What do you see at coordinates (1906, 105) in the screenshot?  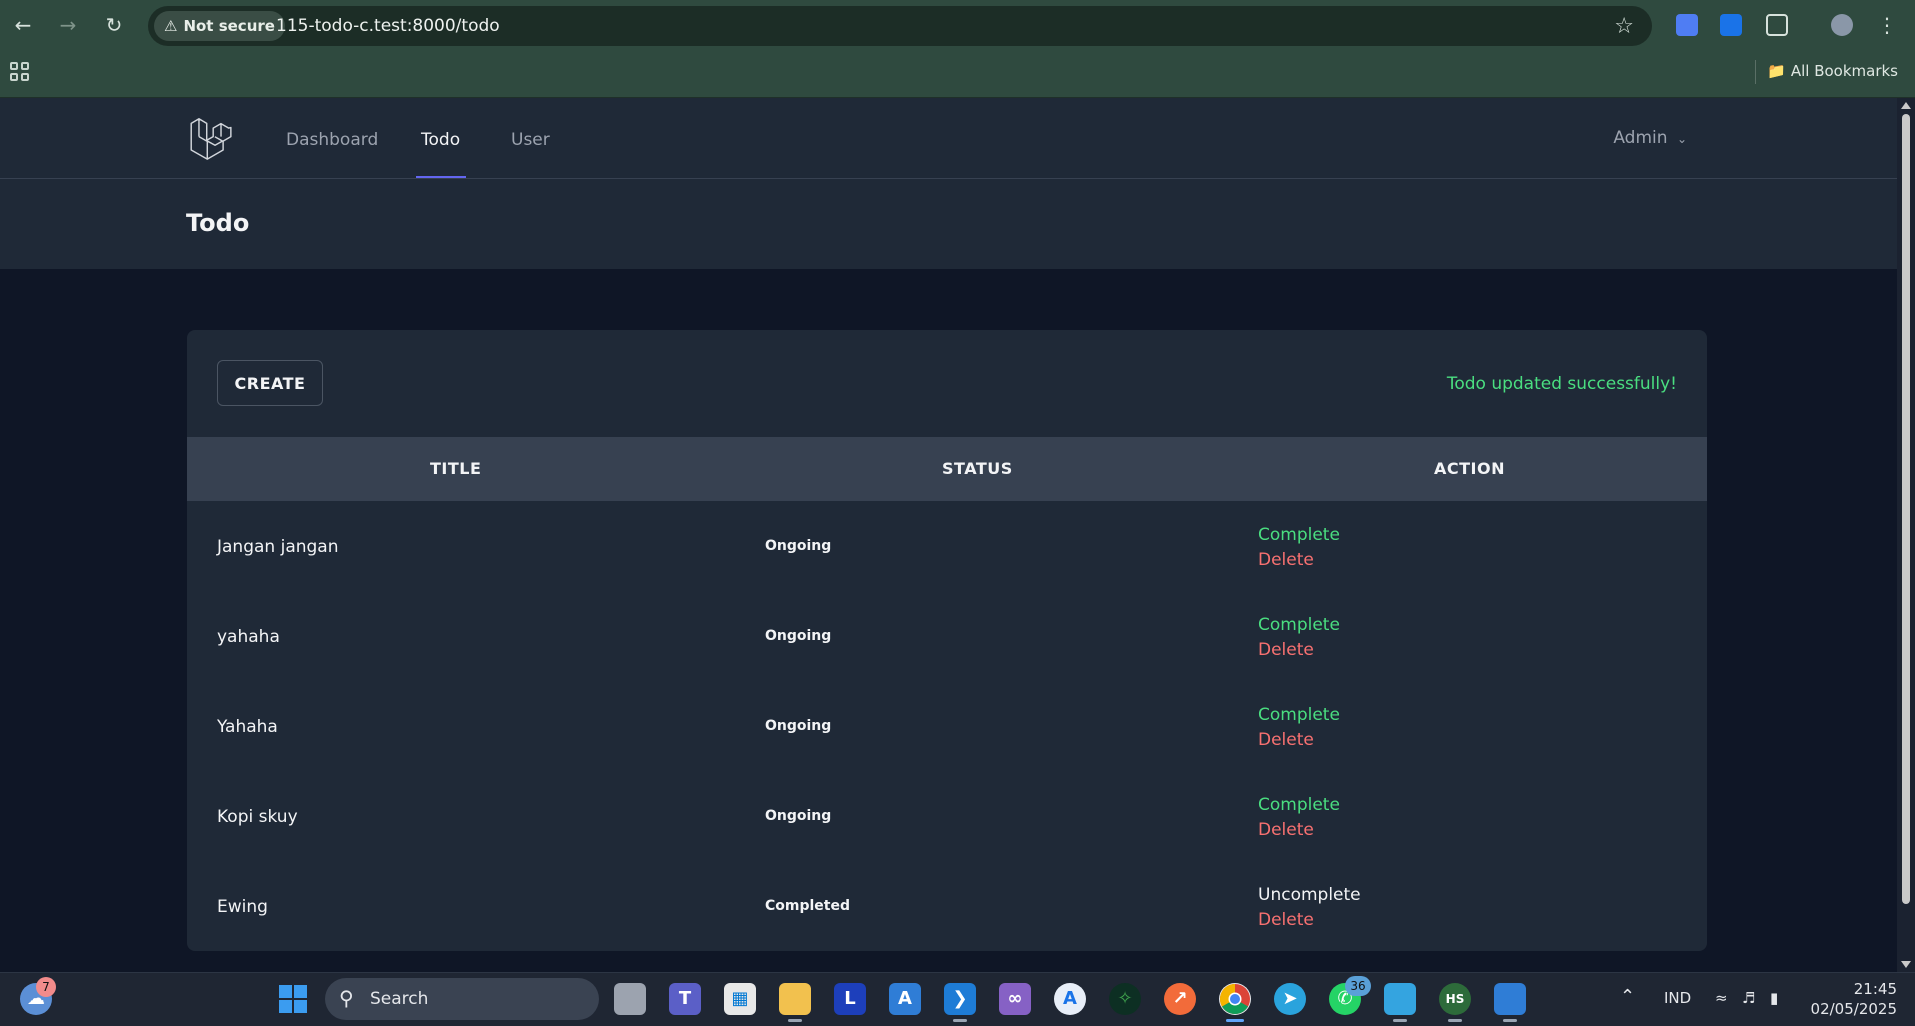 I see `scroll-up-icon` at bounding box center [1906, 105].